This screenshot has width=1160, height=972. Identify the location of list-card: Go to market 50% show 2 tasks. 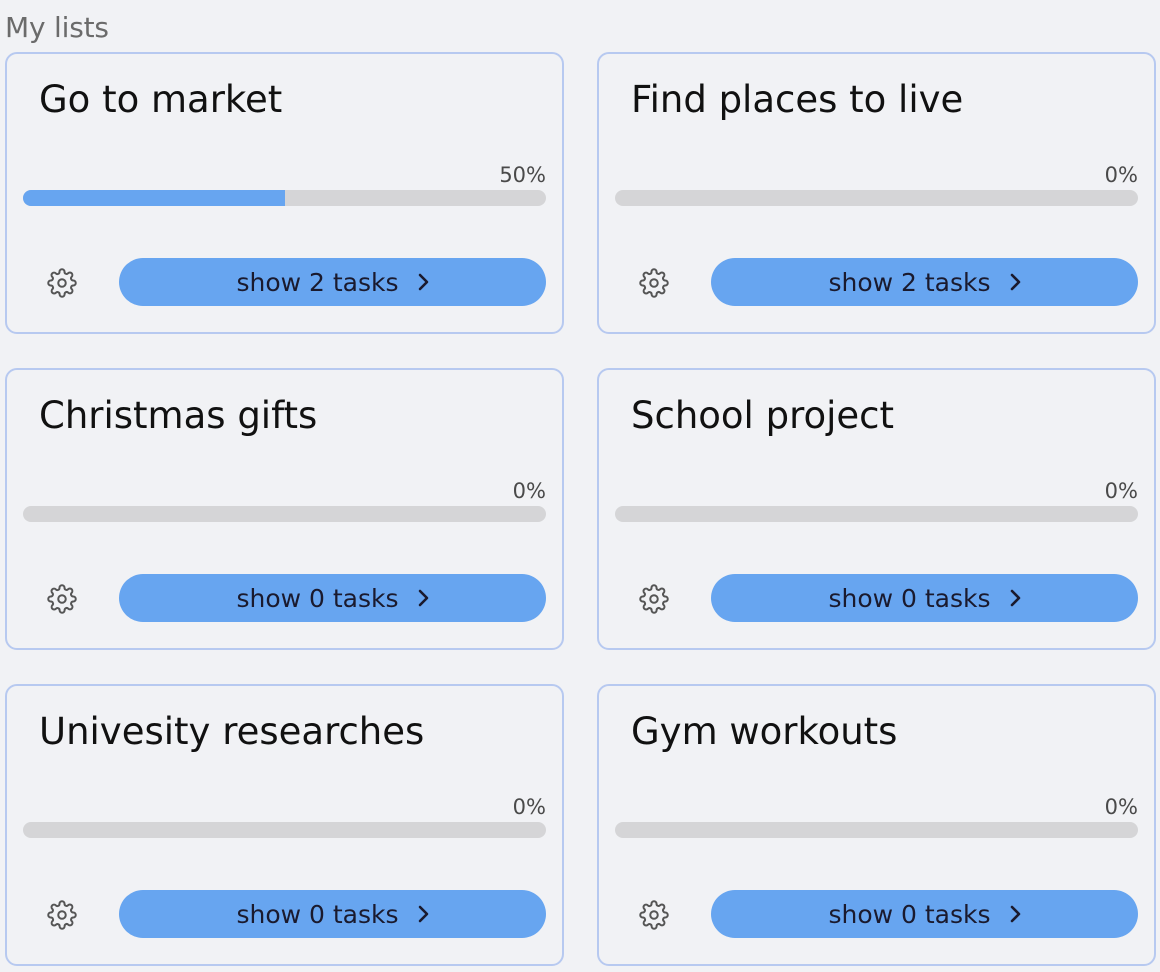
(284, 193).